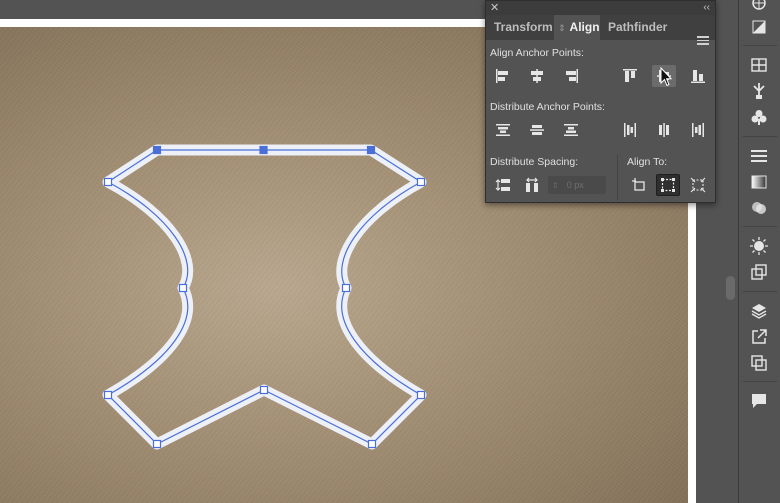  What do you see at coordinates (630, 76) in the screenshot?
I see `vertical-align-top-button` at bounding box center [630, 76].